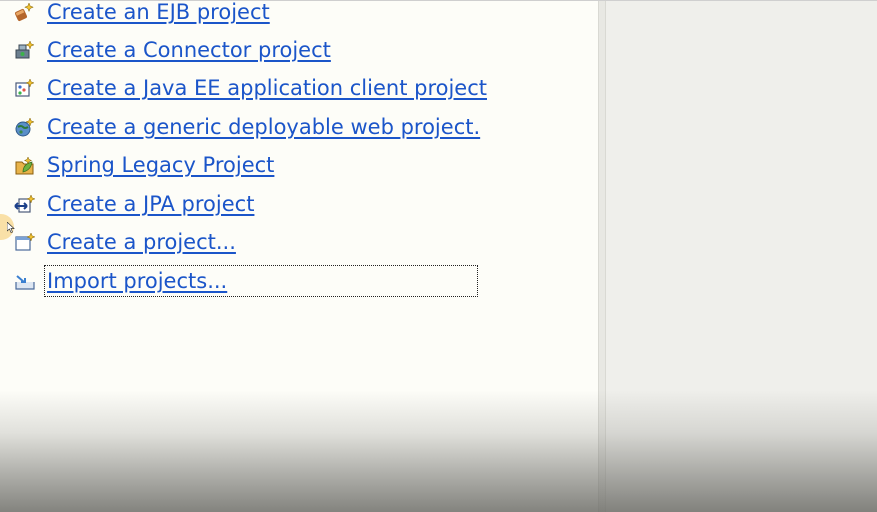 The height and width of the screenshot is (512, 877). What do you see at coordinates (263, 127) in the screenshot?
I see `action-link: Create a generic deployable web project.` at bounding box center [263, 127].